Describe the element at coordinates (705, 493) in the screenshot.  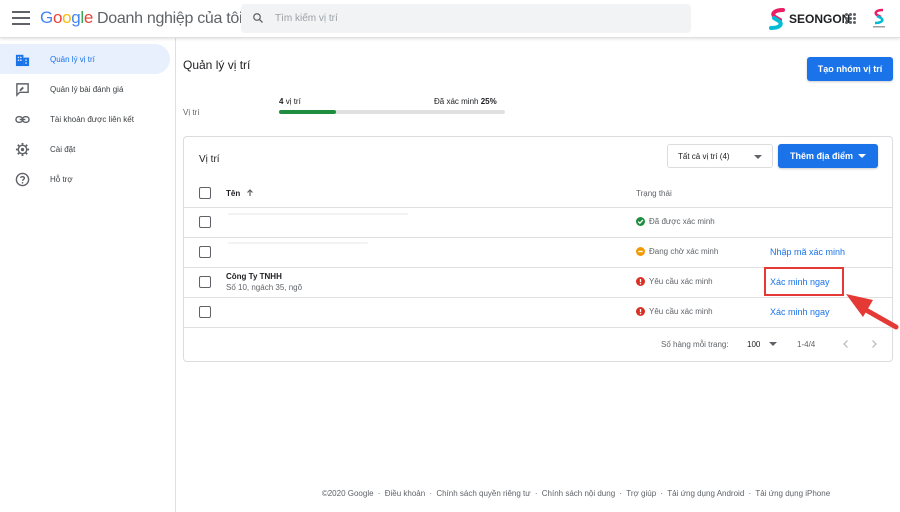
I see `footer-link-android-app: Tải ứng dụng Android` at that location.